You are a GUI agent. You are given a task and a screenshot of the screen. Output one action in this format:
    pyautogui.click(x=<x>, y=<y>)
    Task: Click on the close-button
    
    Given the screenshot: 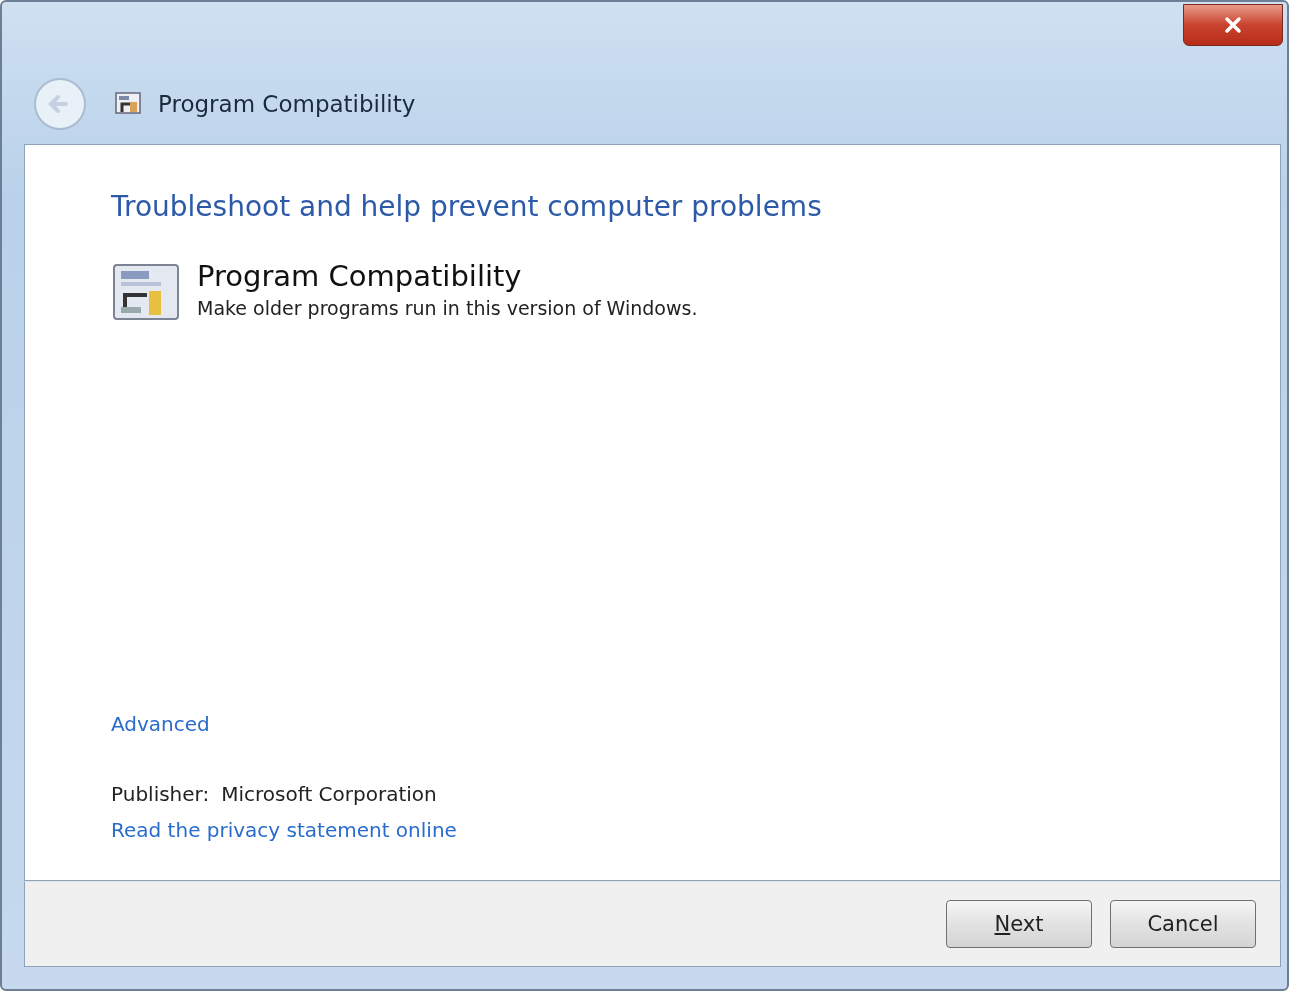 What is the action you would take?
    pyautogui.click(x=1233, y=25)
    